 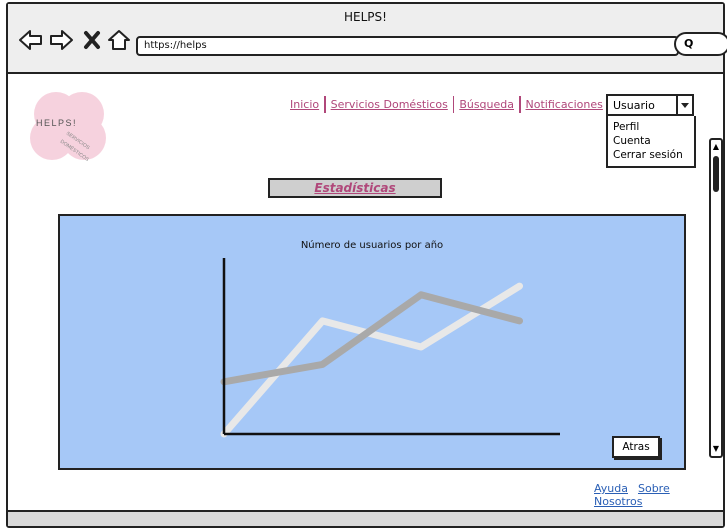 What do you see at coordinates (119, 40) in the screenshot?
I see `home-icon` at bounding box center [119, 40].